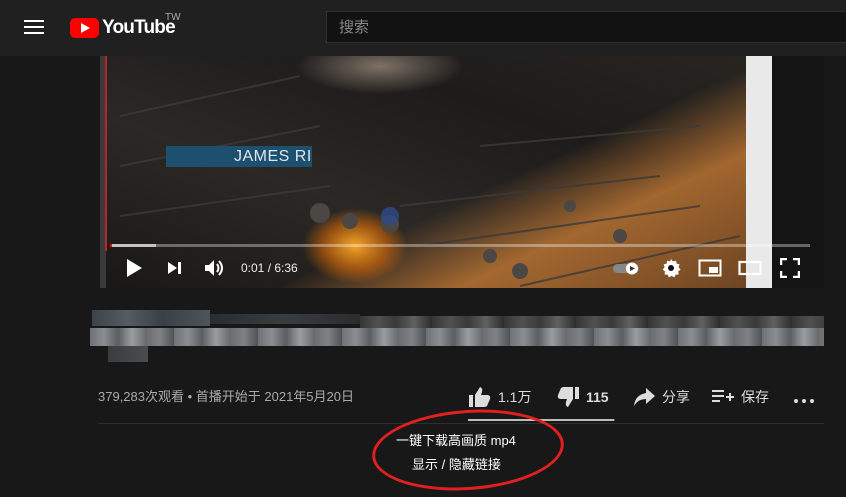 This screenshot has width=846, height=497. Describe the element at coordinates (750, 268) in the screenshot. I see `theater-icon` at that location.